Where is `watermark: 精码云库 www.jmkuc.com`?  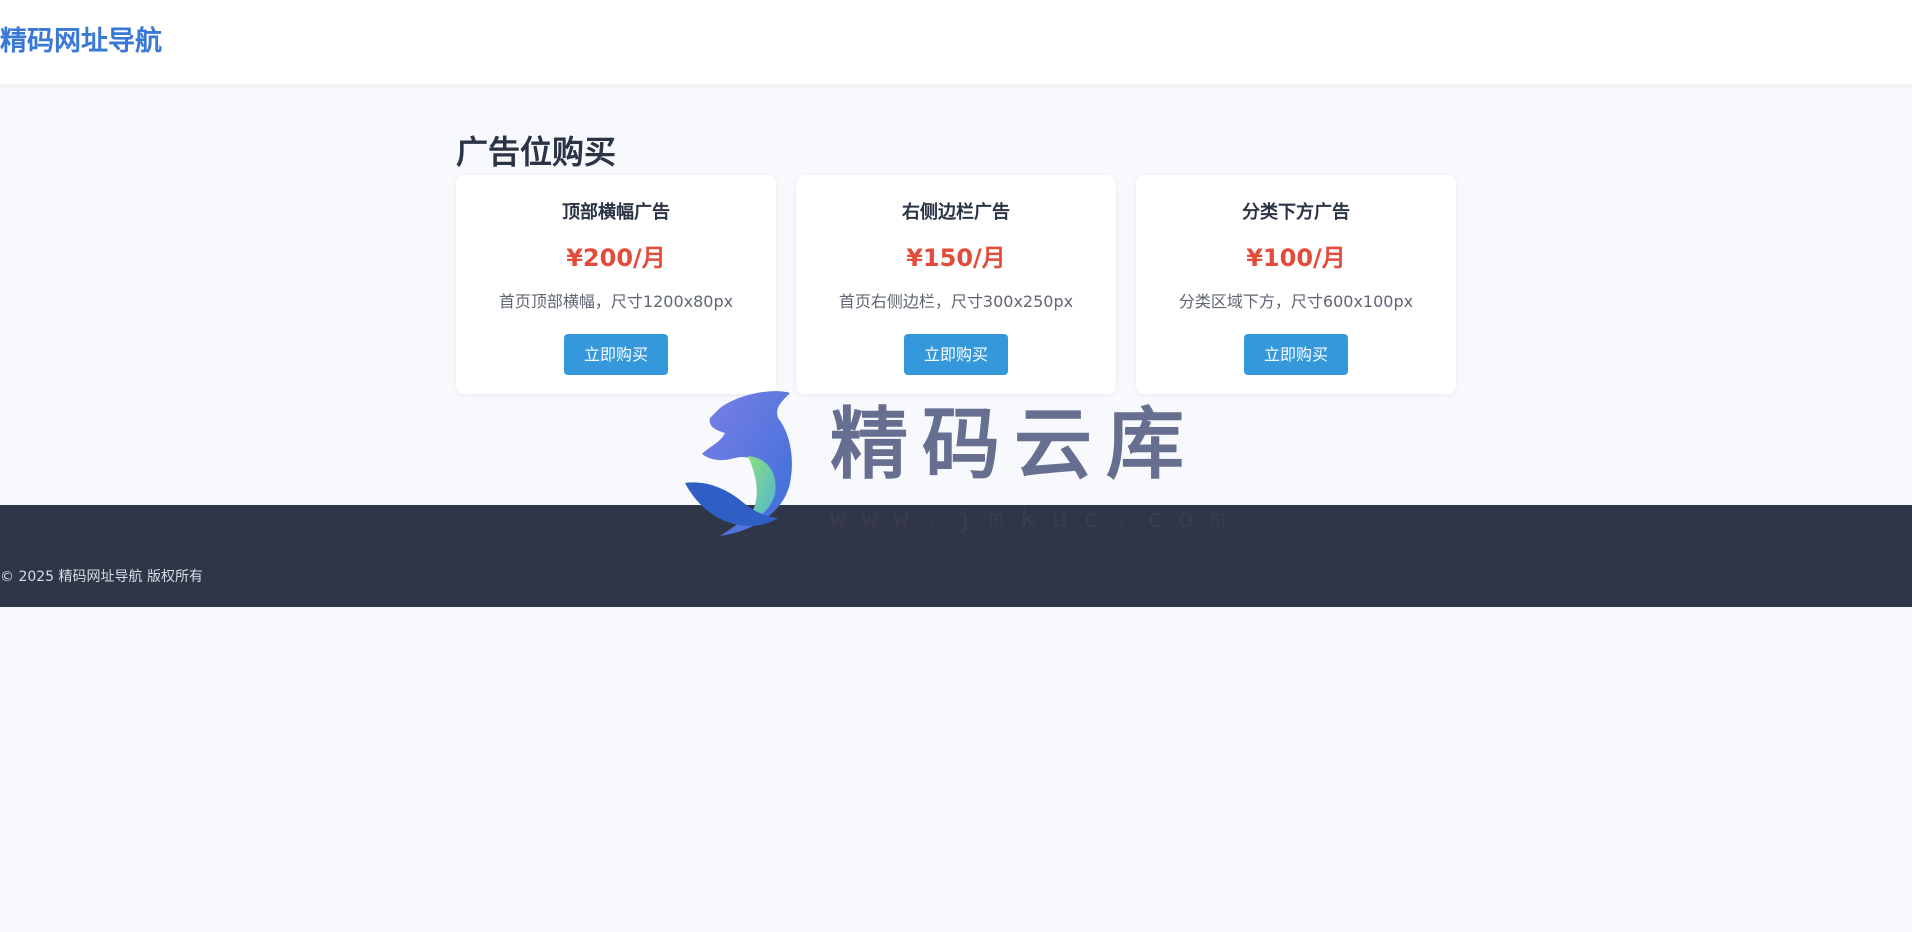
watermark: 精码云库 www.jmkuc.com is located at coordinates (953, 463).